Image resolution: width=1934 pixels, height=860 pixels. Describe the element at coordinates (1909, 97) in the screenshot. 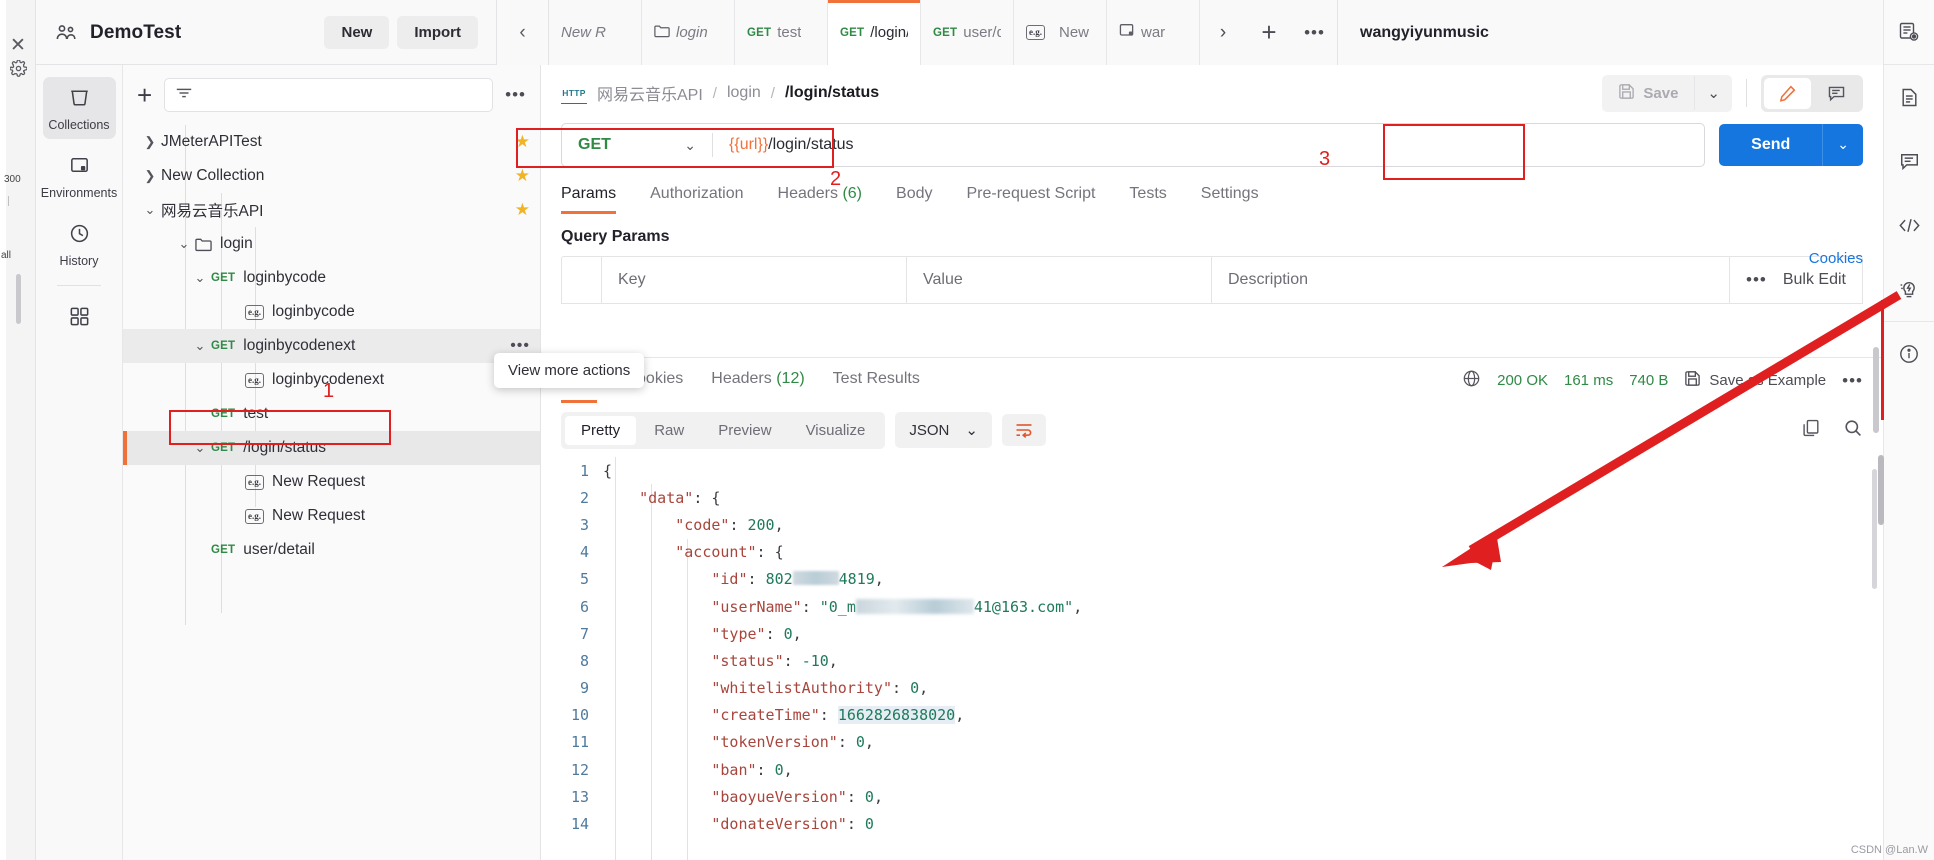

I see `documentation-icon` at that location.